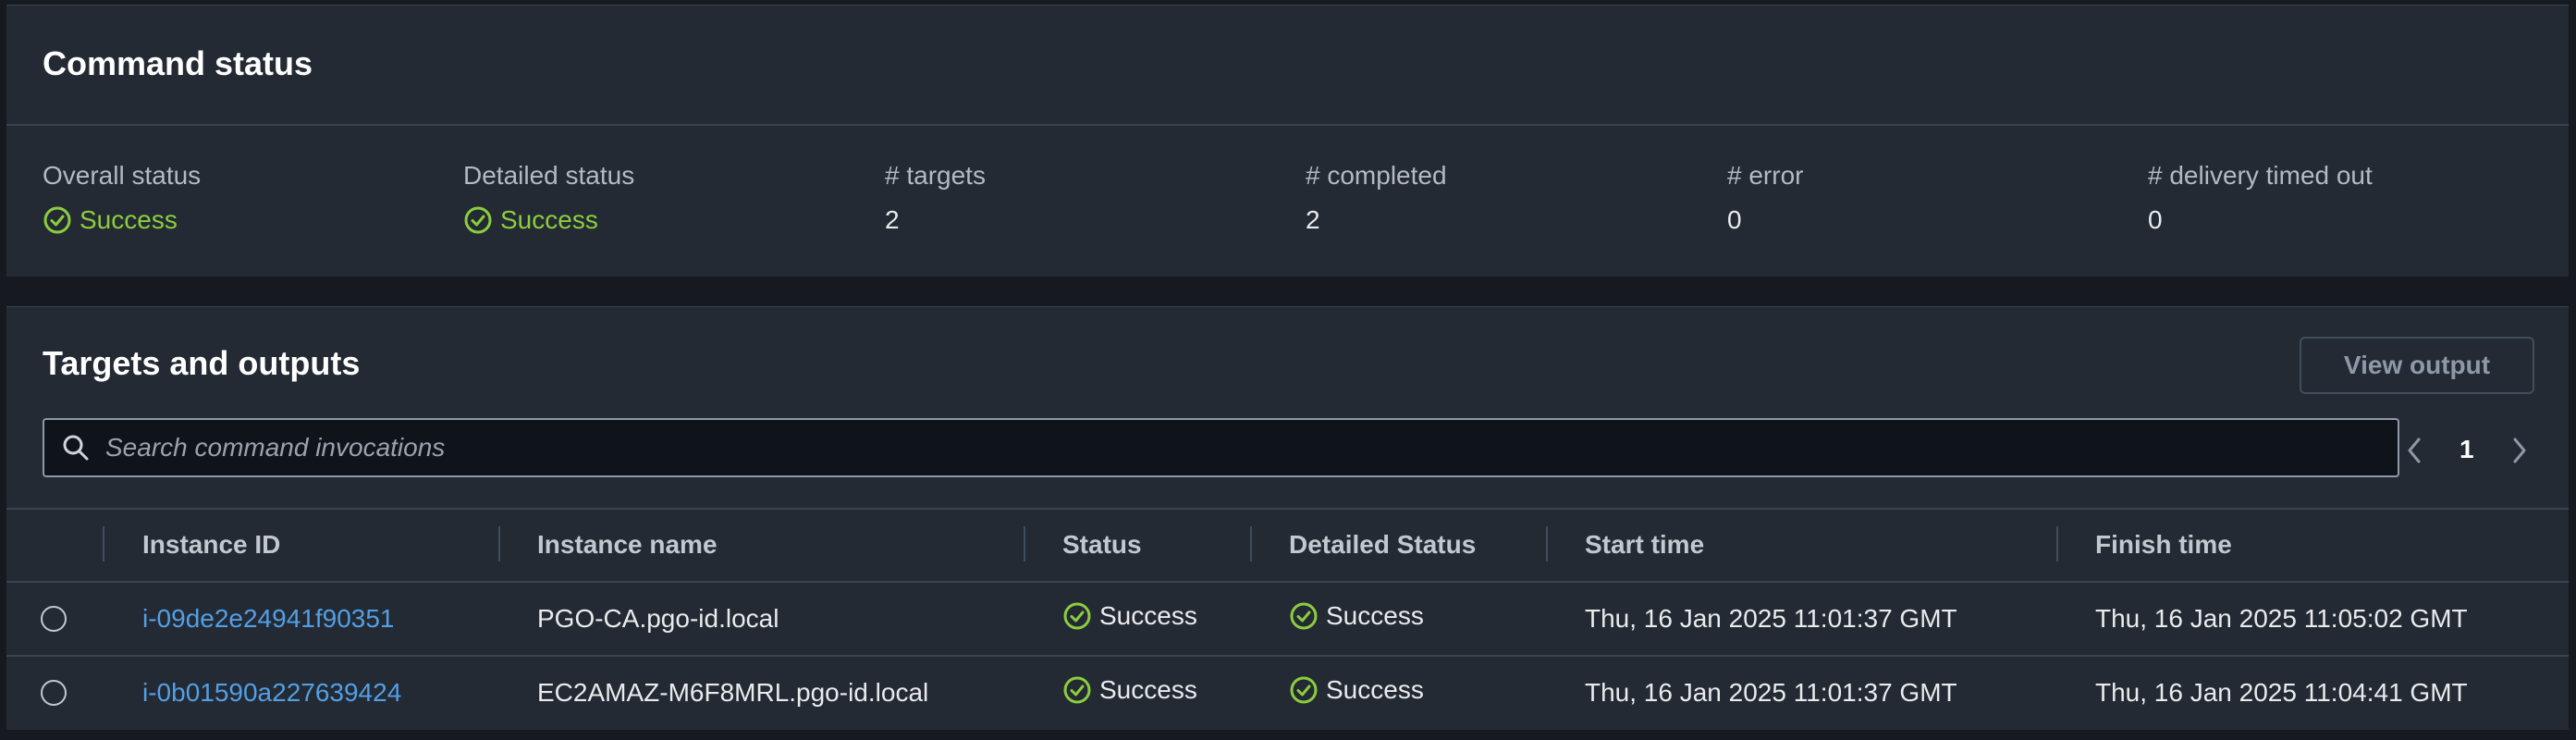  What do you see at coordinates (2281, 692) in the screenshot?
I see `finish-time: Thu, 16 Jan 2025 11:04:41 GMT` at bounding box center [2281, 692].